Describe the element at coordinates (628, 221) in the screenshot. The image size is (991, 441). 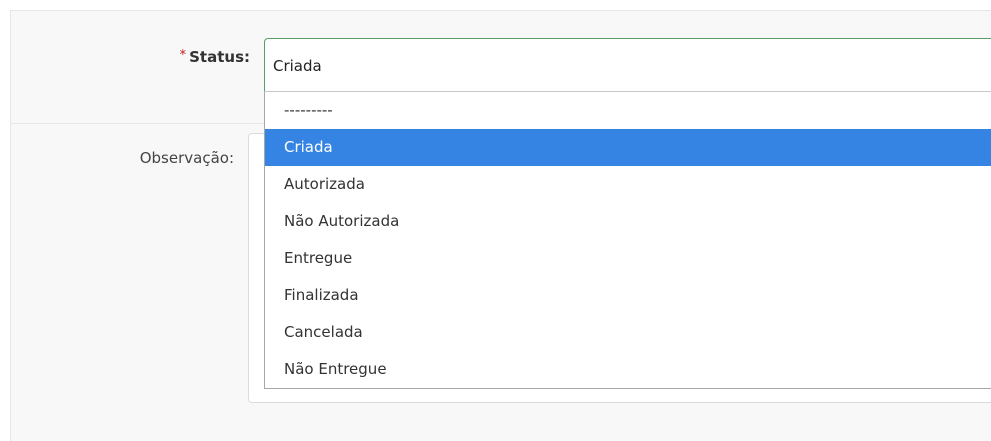
I see `dropdown-option-nao-autorizada: Não Autorizada` at that location.